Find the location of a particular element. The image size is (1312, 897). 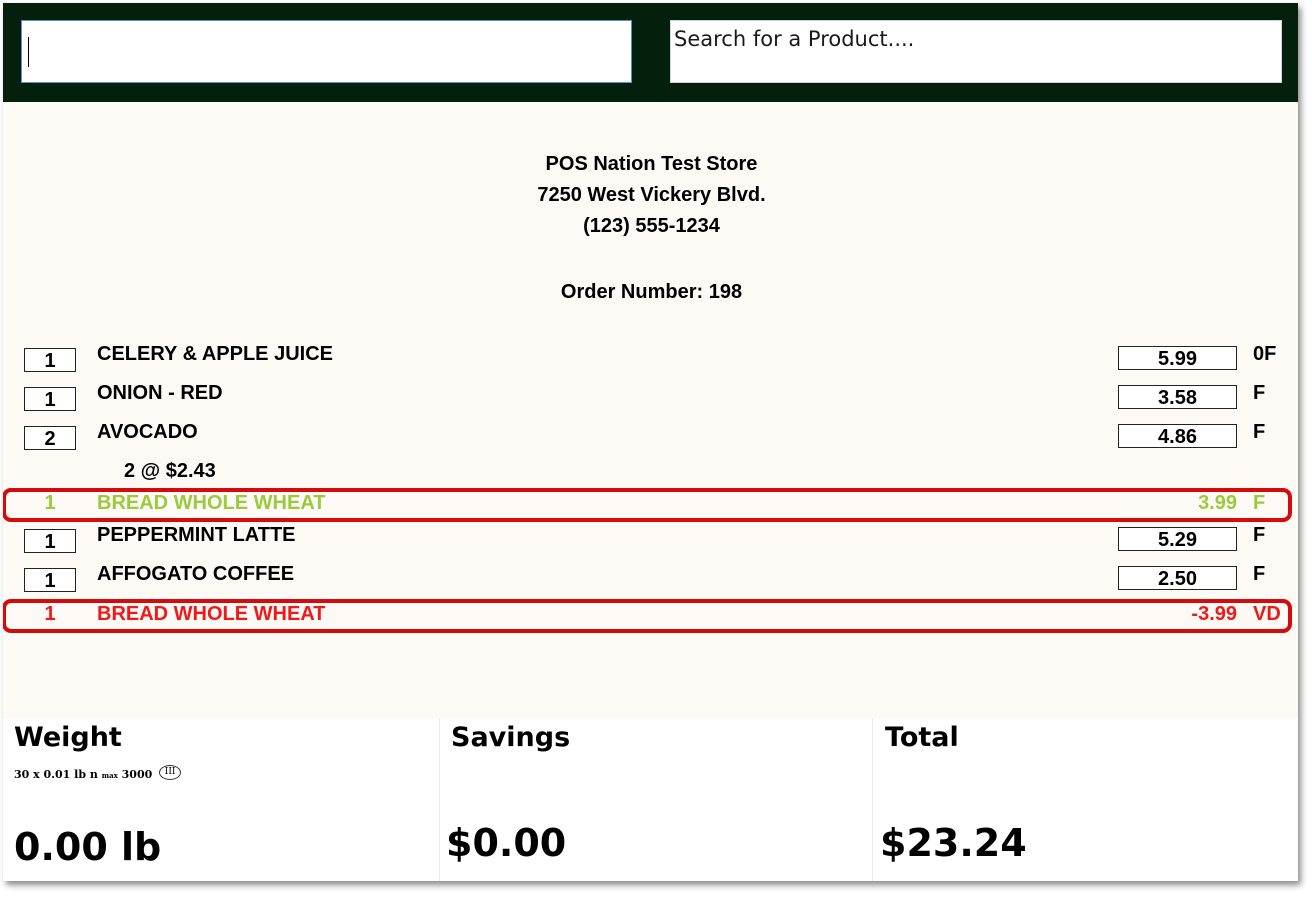

item-name: CELERY & APPLE JUICE is located at coordinates (215, 354).